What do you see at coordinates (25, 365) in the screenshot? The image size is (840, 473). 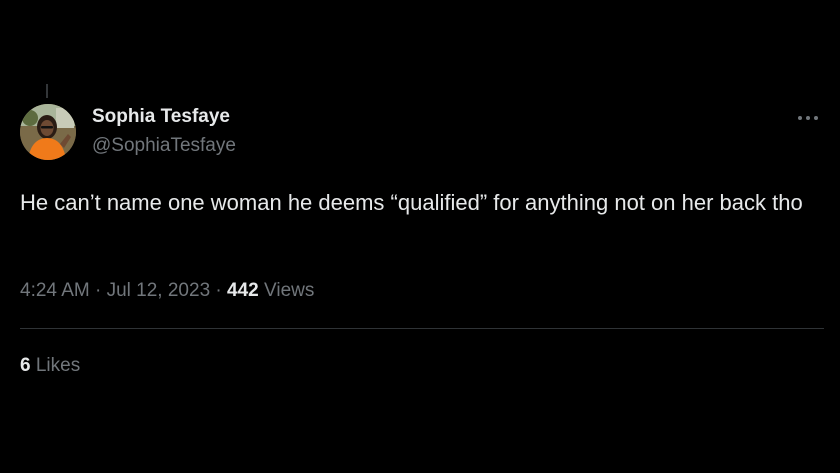 I see `likes-count: 6` at bounding box center [25, 365].